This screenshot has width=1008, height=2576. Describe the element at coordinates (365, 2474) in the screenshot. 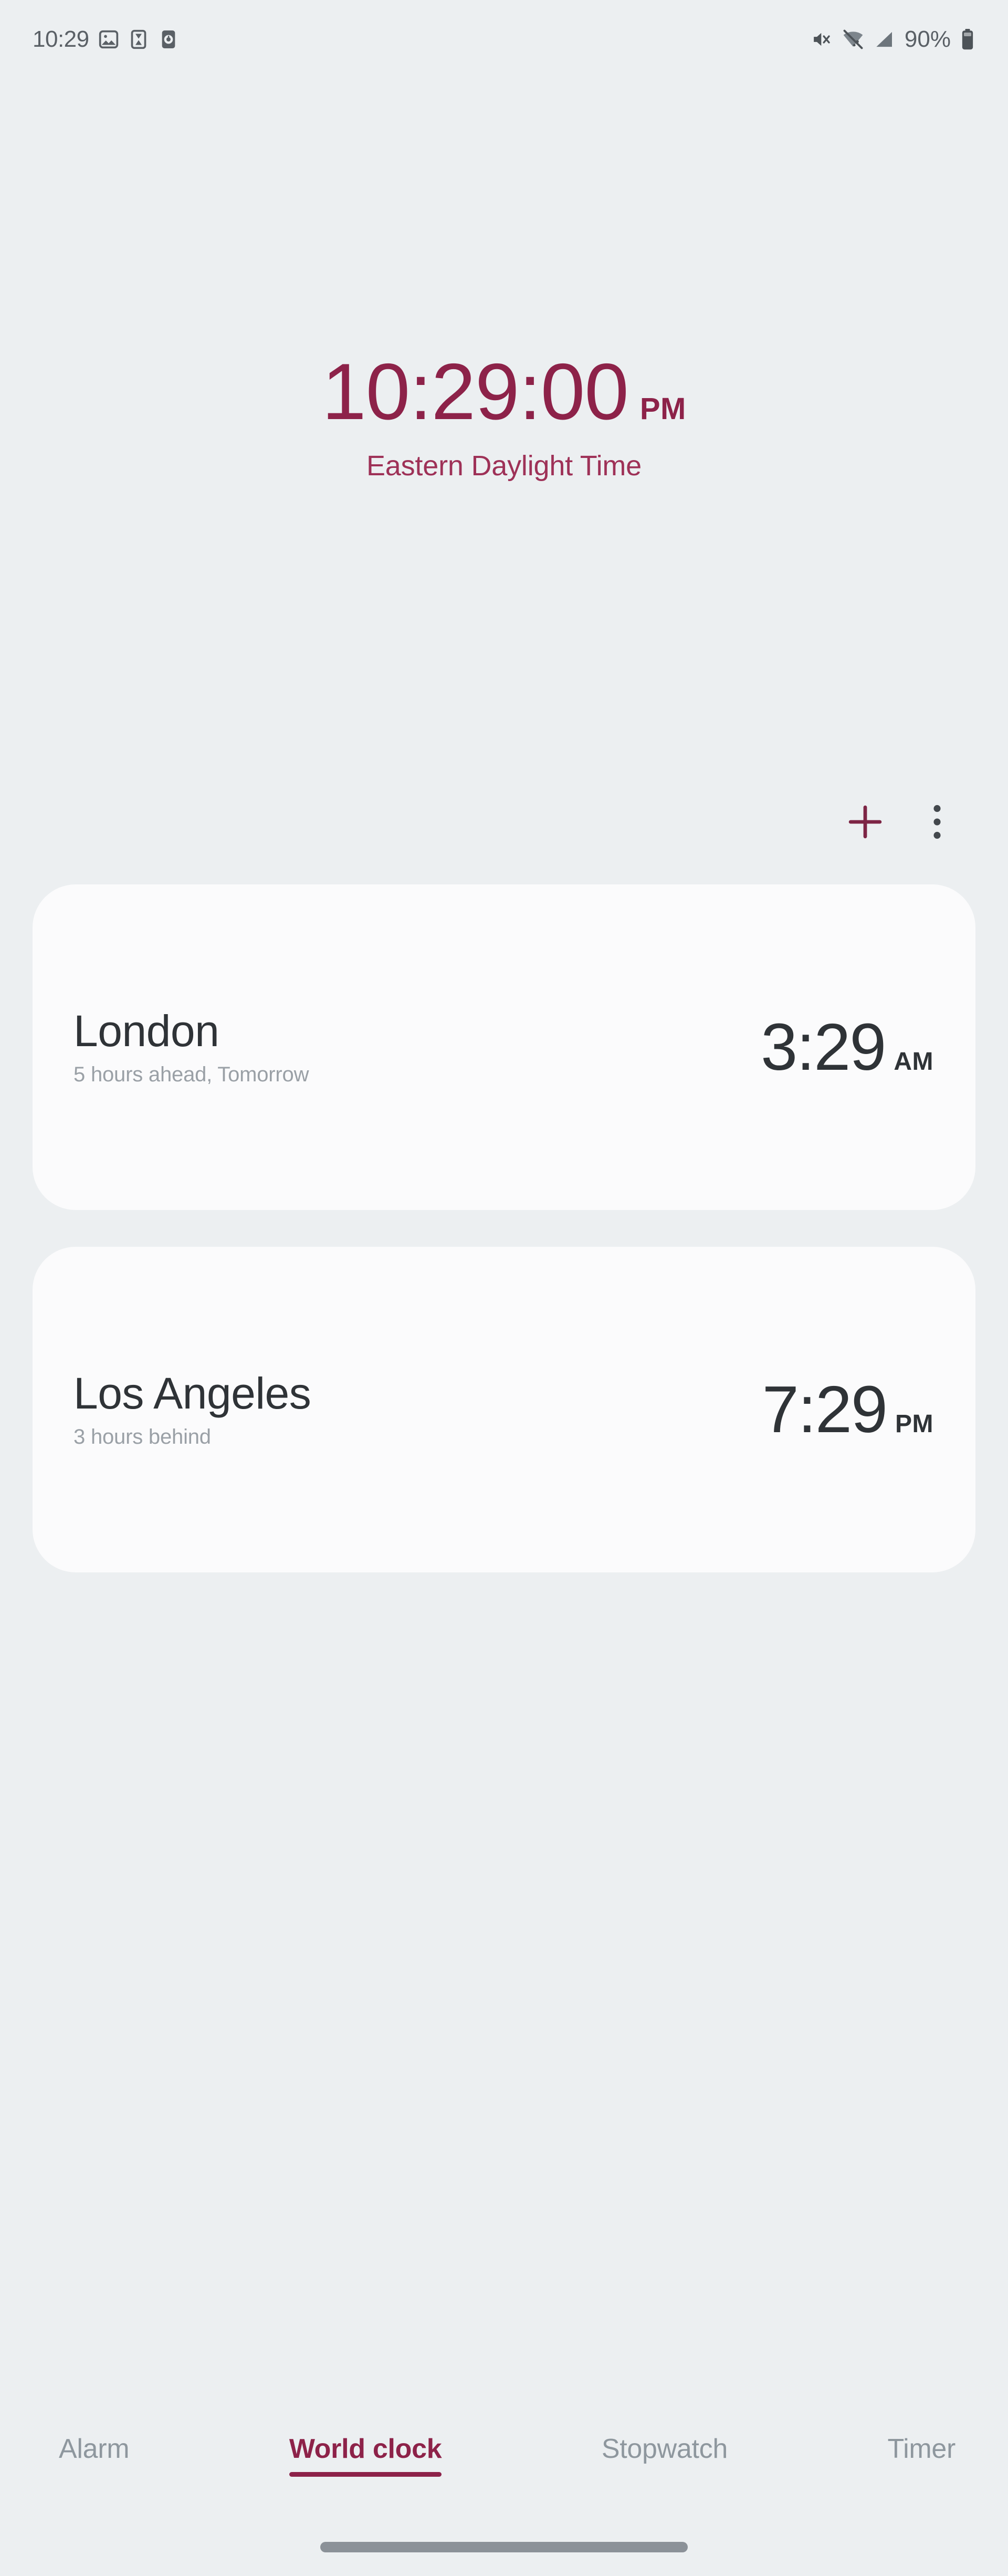

I see `tab-underline` at that location.